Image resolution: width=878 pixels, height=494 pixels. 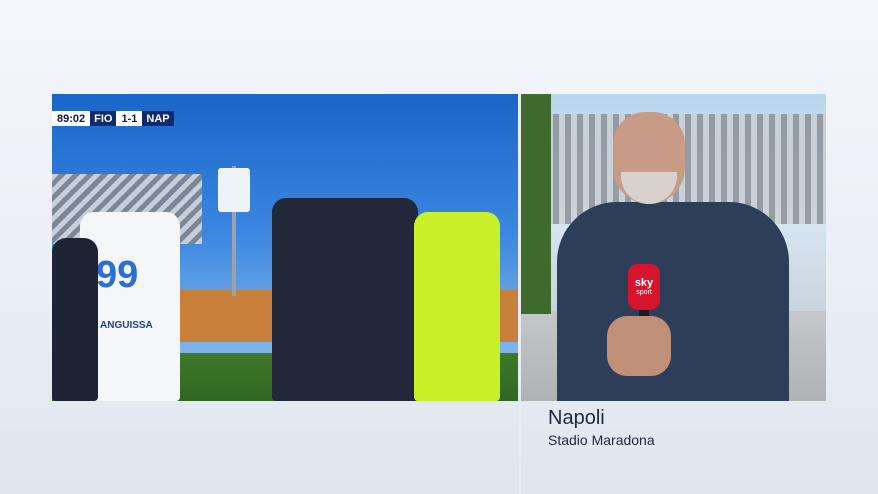 What do you see at coordinates (345, 299) in the screenshot?
I see `man-in-suit-figure` at bounding box center [345, 299].